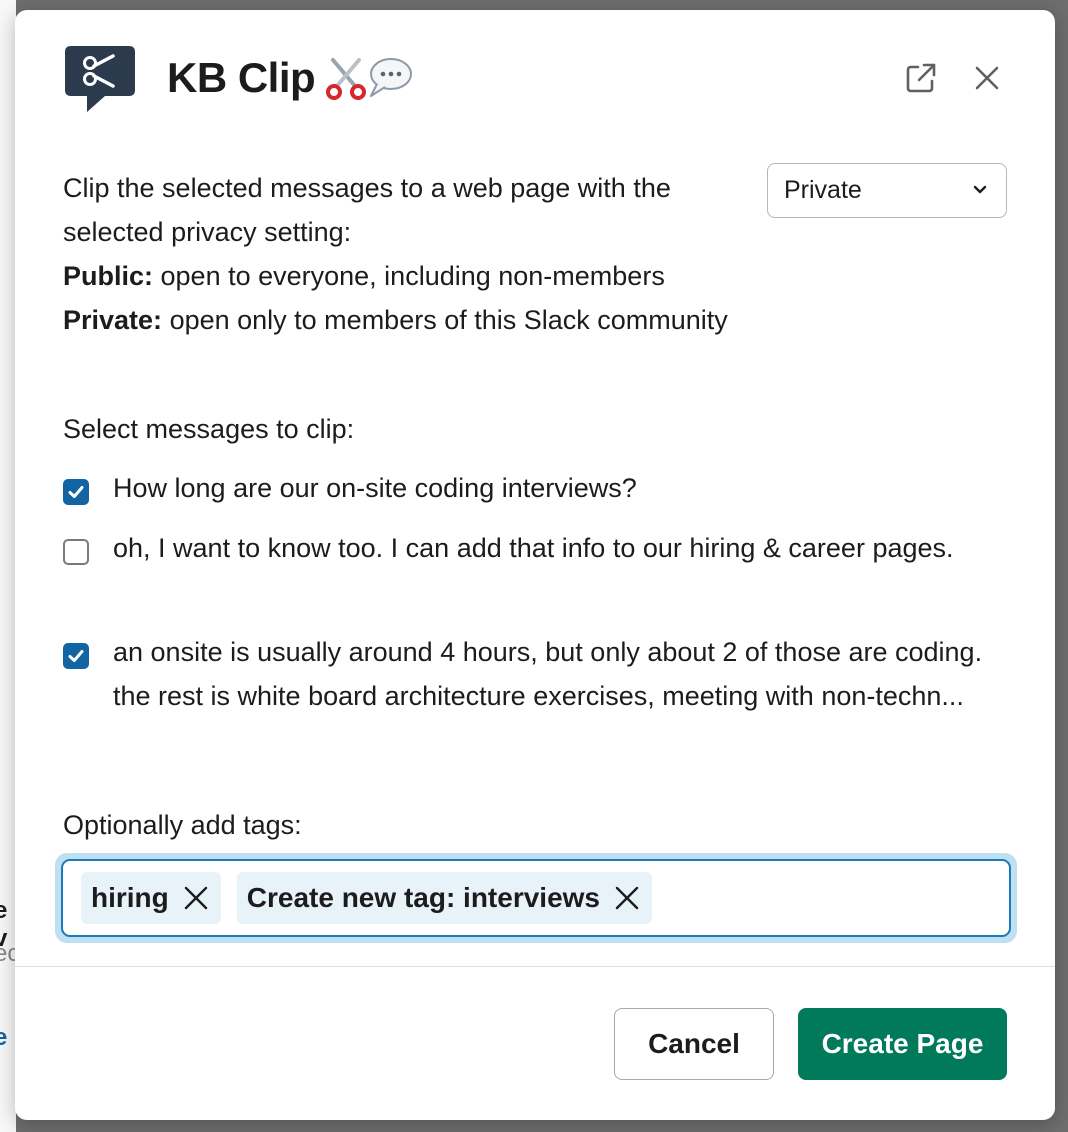  I want to click on dialog-title: KB Clip, so click(290, 78).